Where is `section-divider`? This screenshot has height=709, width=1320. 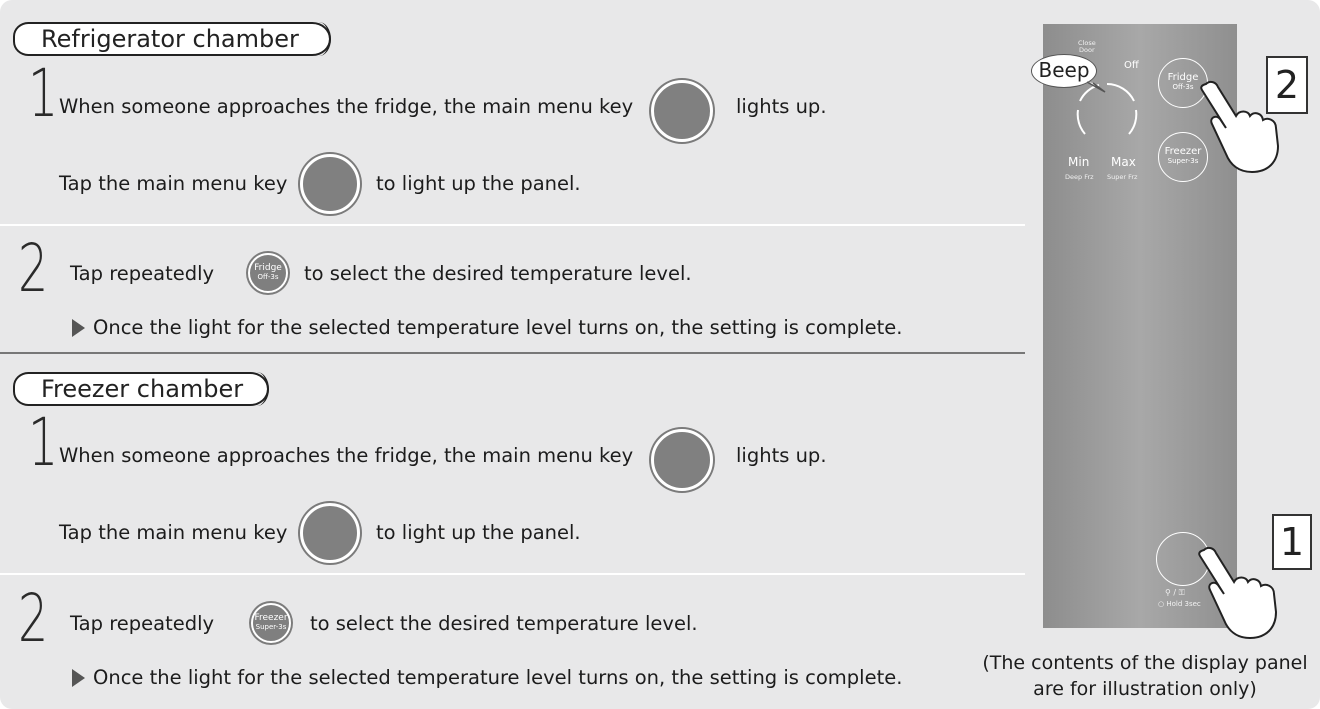
section-divider is located at coordinates (512, 353).